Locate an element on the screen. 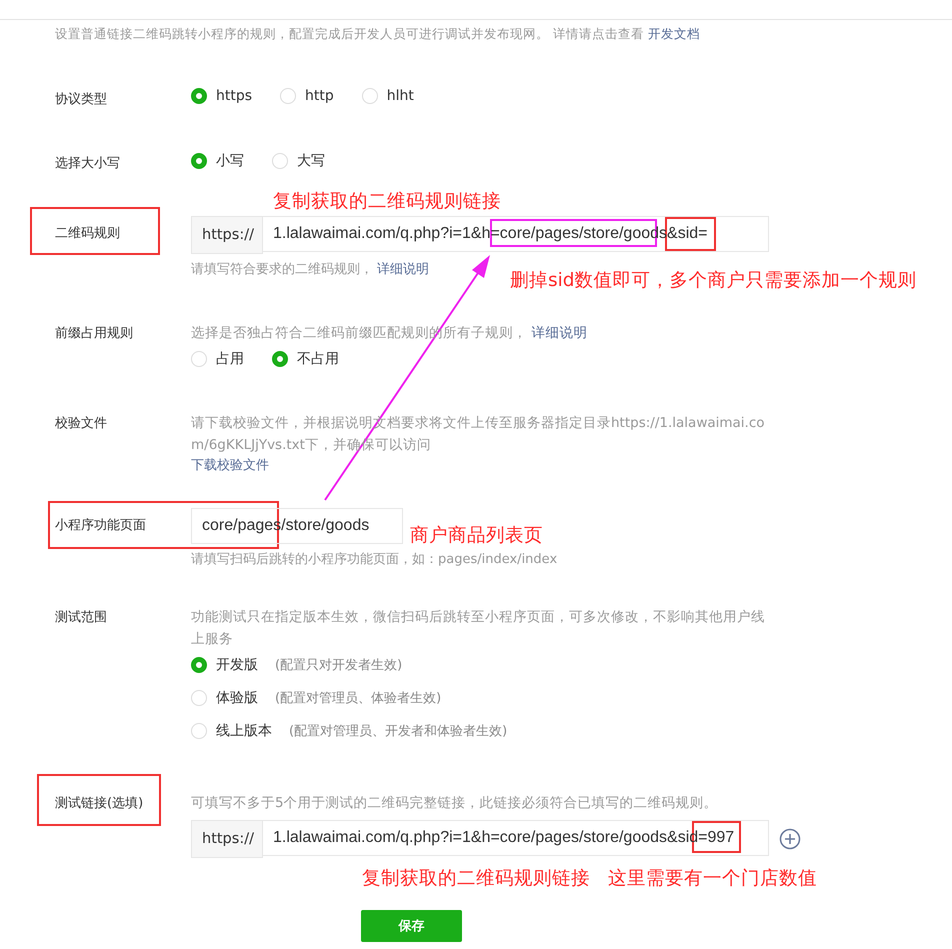 This screenshot has width=952, height=949. field-label: 协议类型 is located at coordinates (81, 99).